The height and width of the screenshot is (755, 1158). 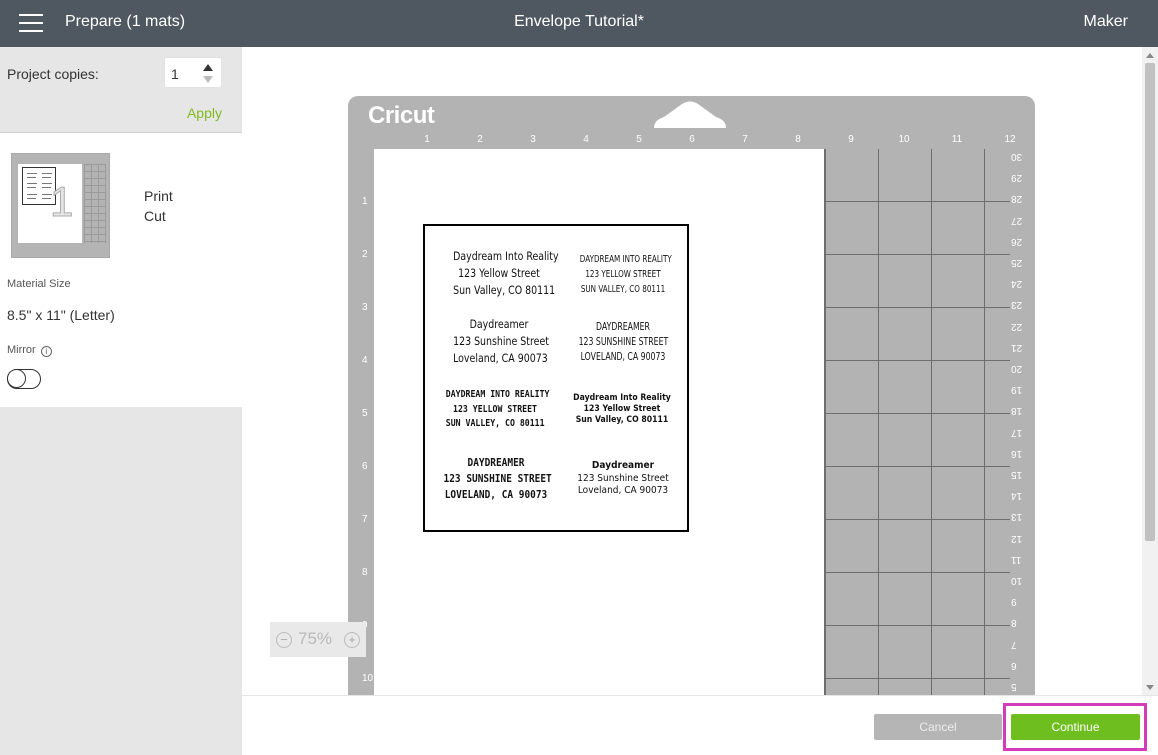 I want to click on ruler-right-tick: 25, so click(x=1017, y=262).